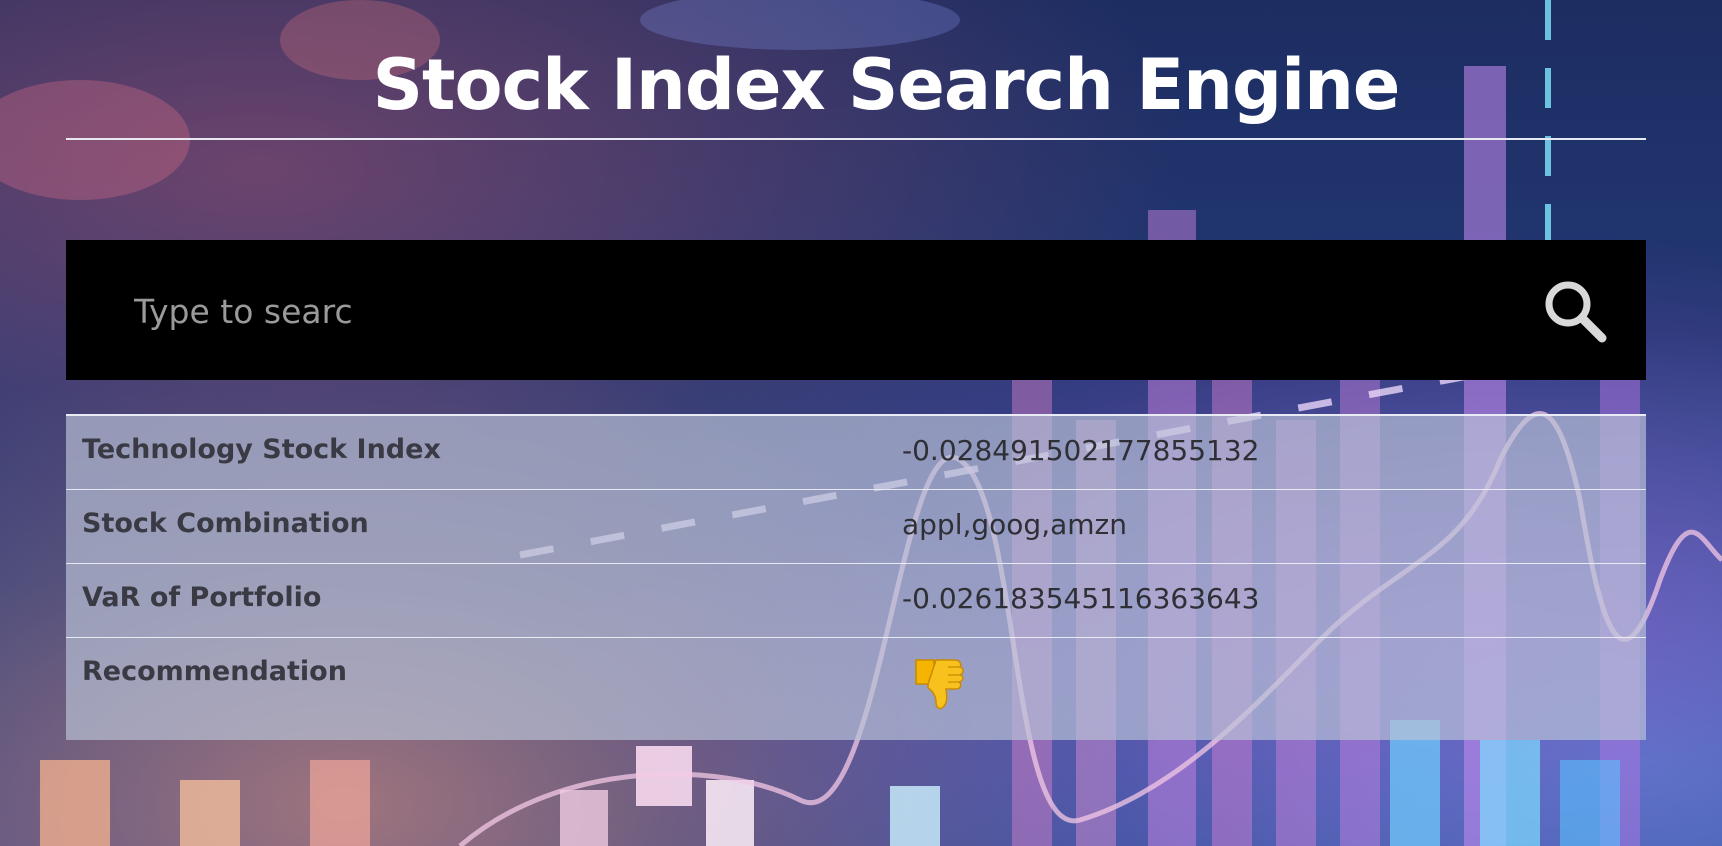  I want to click on row-value-technology-stock-index: -0.028491502177855132, so click(1081, 450).